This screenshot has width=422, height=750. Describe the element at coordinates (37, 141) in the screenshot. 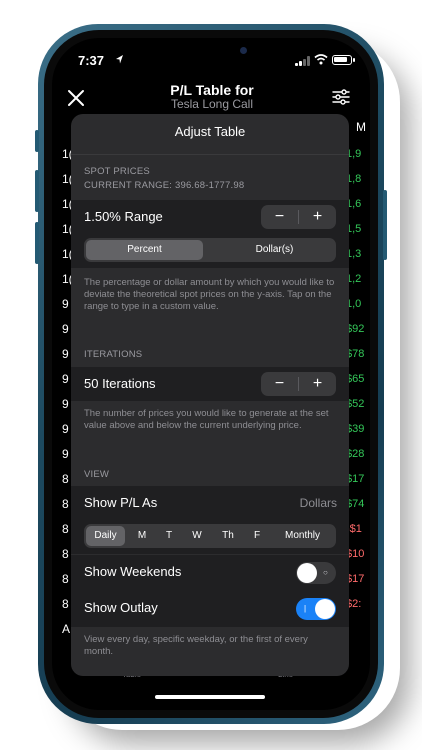

I see `silent-switch` at that location.